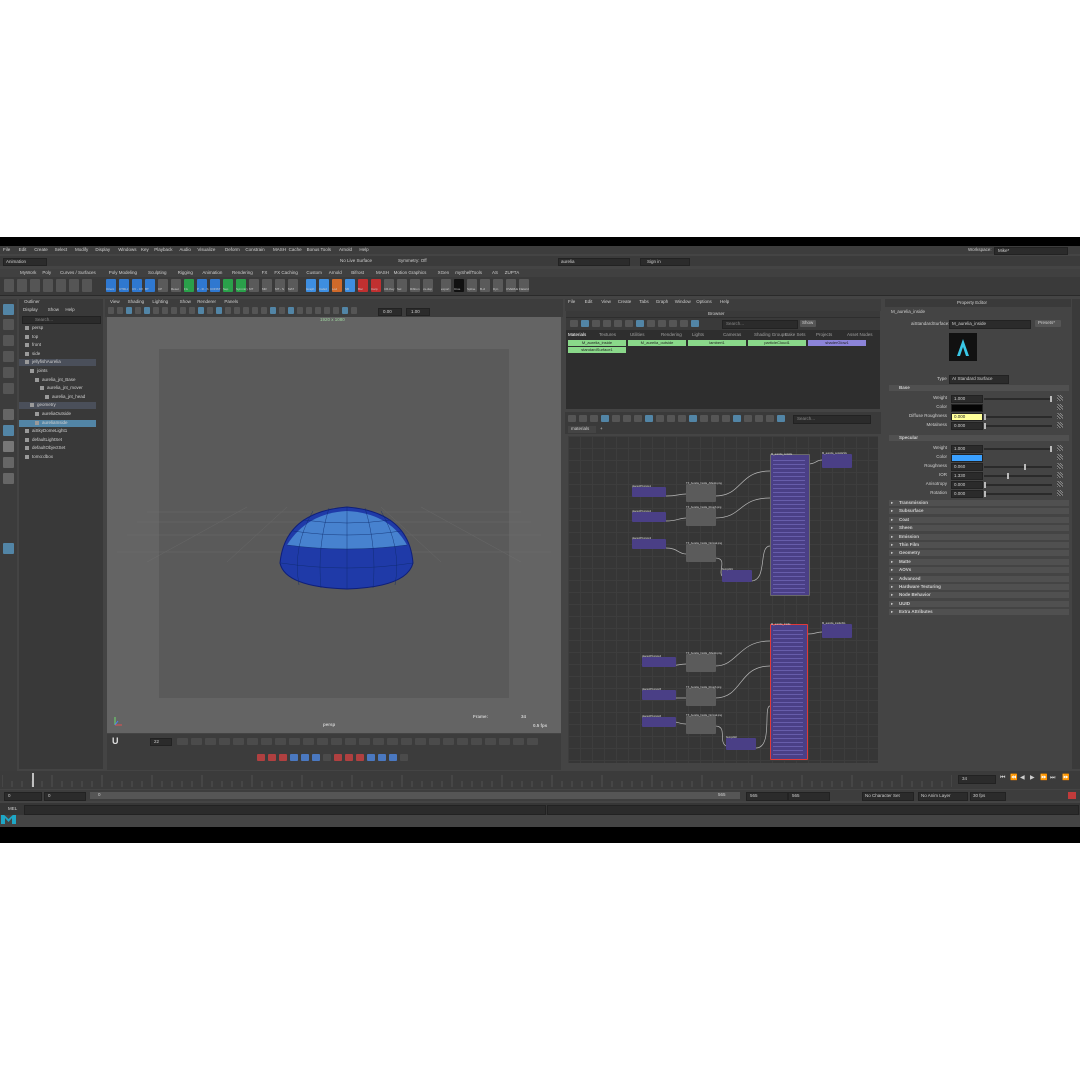 This screenshot has width=1080, height=1080. Describe the element at coordinates (111, 285) in the screenshot. I see `shelf-button-0: Orient` at that location.